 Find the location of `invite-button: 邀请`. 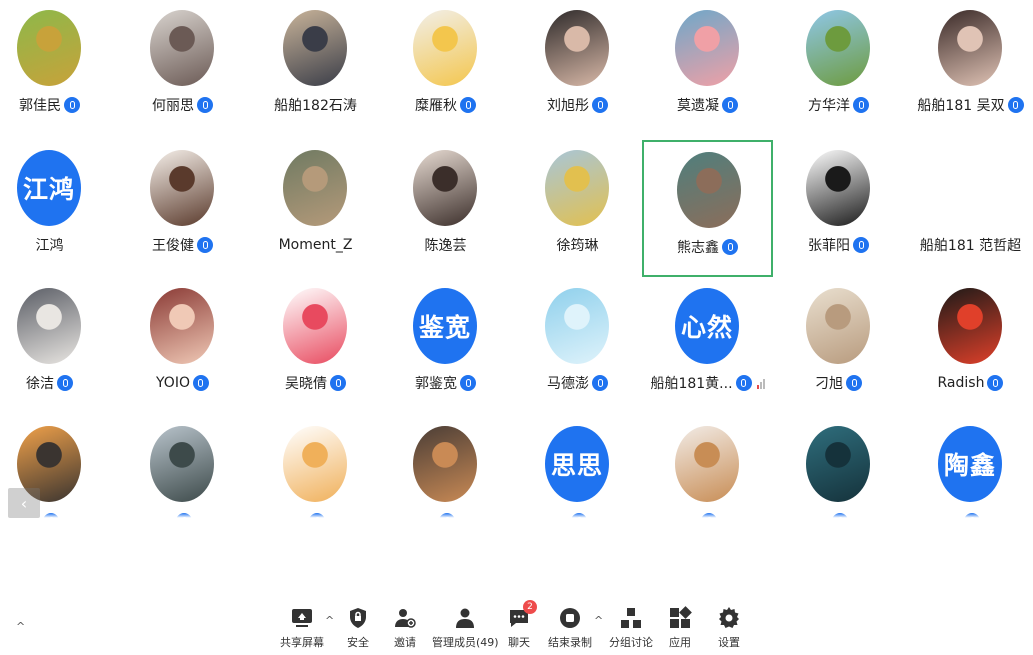

invite-button: 邀请 is located at coordinates (405, 629).